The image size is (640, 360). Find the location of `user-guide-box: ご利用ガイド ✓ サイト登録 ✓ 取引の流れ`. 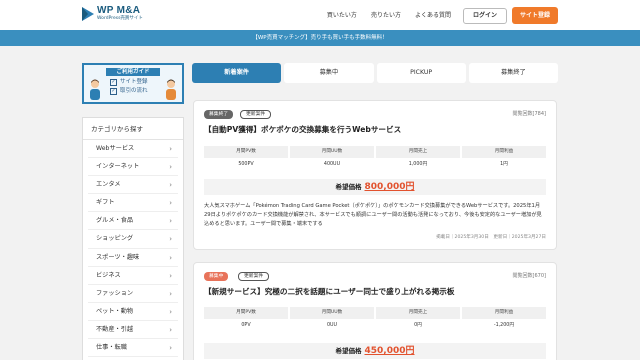

user-guide-box: ご利用ガイド ✓ サイト登録 ✓ 取引の流れ is located at coordinates (133, 83).